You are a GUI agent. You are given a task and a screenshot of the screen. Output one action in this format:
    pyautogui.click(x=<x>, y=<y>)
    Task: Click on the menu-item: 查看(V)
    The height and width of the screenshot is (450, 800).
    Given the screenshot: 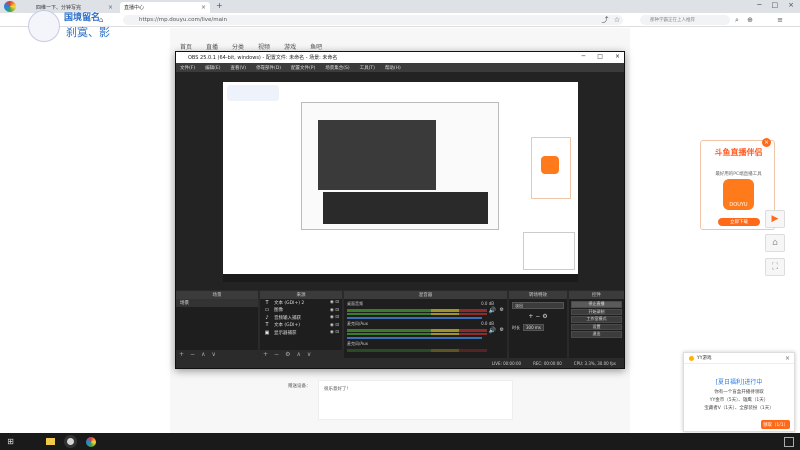 What is the action you would take?
    pyautogui.click(x=238, y=68)
    